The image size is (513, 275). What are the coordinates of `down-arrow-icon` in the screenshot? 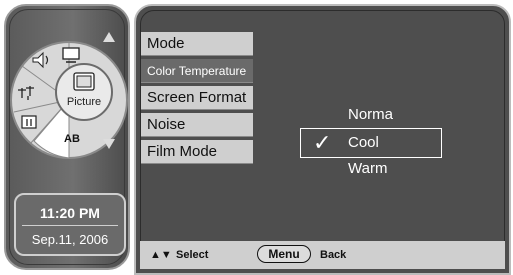 It's located at (109, 144).